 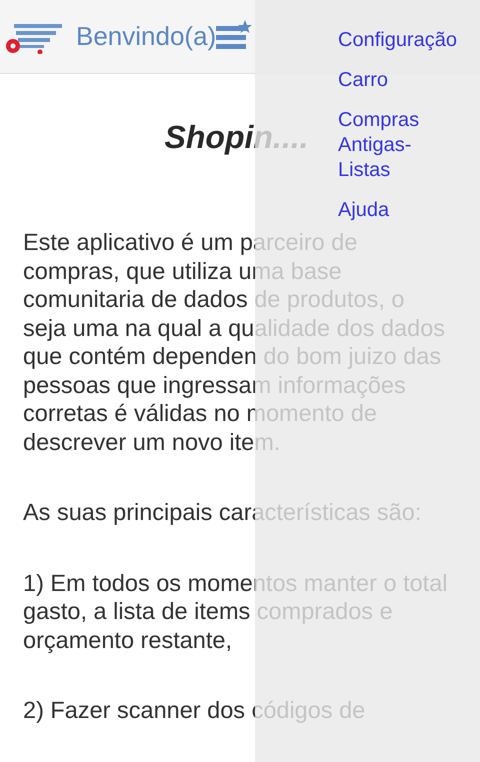 I want to click on drawer-menu-item: Carro, so click(x=399, y=80).